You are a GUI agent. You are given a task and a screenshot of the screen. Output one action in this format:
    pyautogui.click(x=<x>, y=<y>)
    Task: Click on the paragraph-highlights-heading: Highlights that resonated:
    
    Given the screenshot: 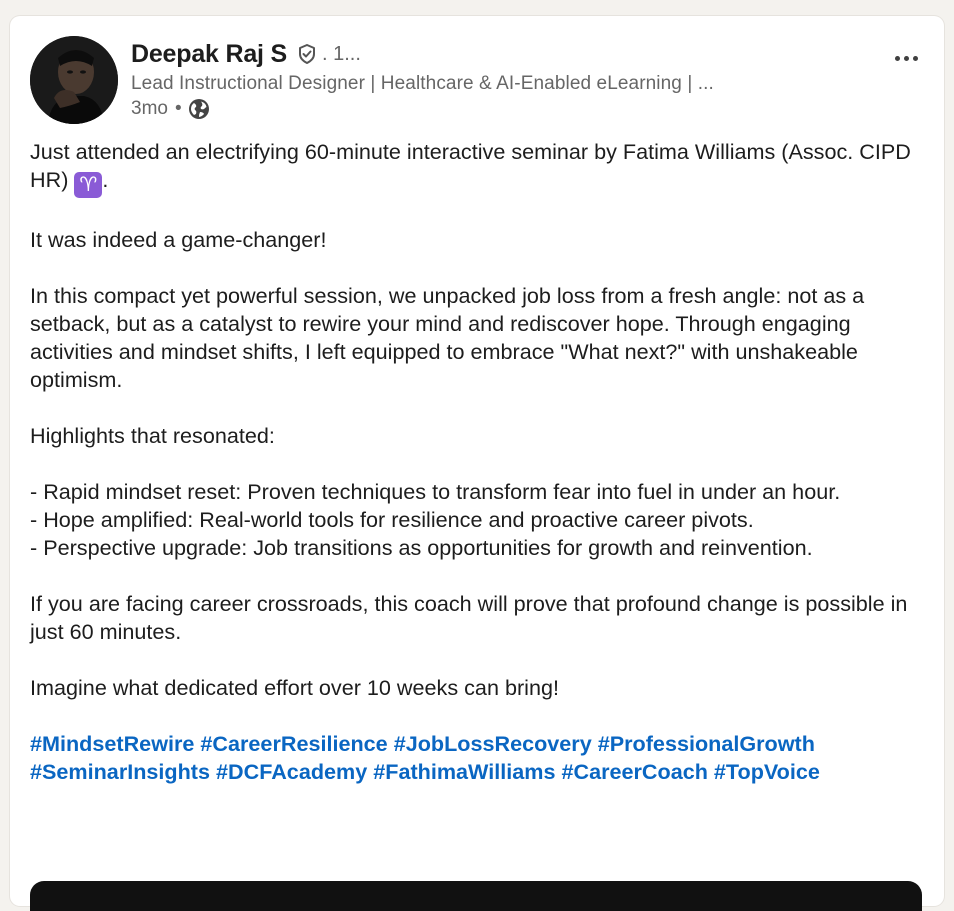 What is the action you would take?
    pyautogui.click(x=152, y=435)
    